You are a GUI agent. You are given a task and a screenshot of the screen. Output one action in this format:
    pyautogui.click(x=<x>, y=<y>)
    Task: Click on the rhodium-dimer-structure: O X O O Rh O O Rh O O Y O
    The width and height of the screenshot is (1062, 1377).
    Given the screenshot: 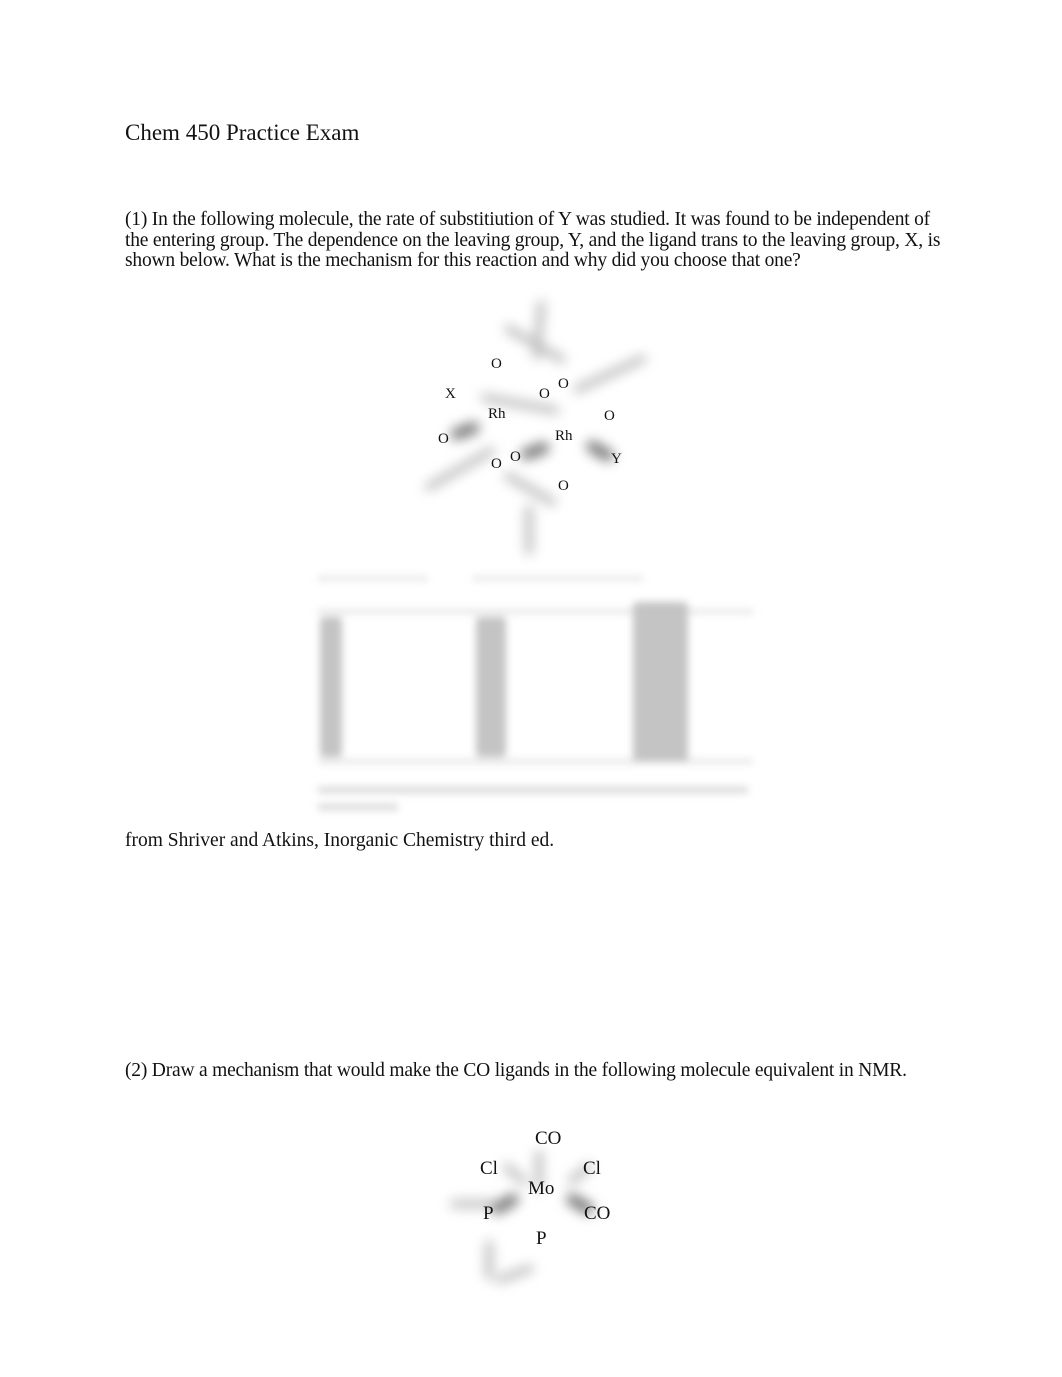 What is the action you would take?
    pyautogui.click(x=535, y=425)
    